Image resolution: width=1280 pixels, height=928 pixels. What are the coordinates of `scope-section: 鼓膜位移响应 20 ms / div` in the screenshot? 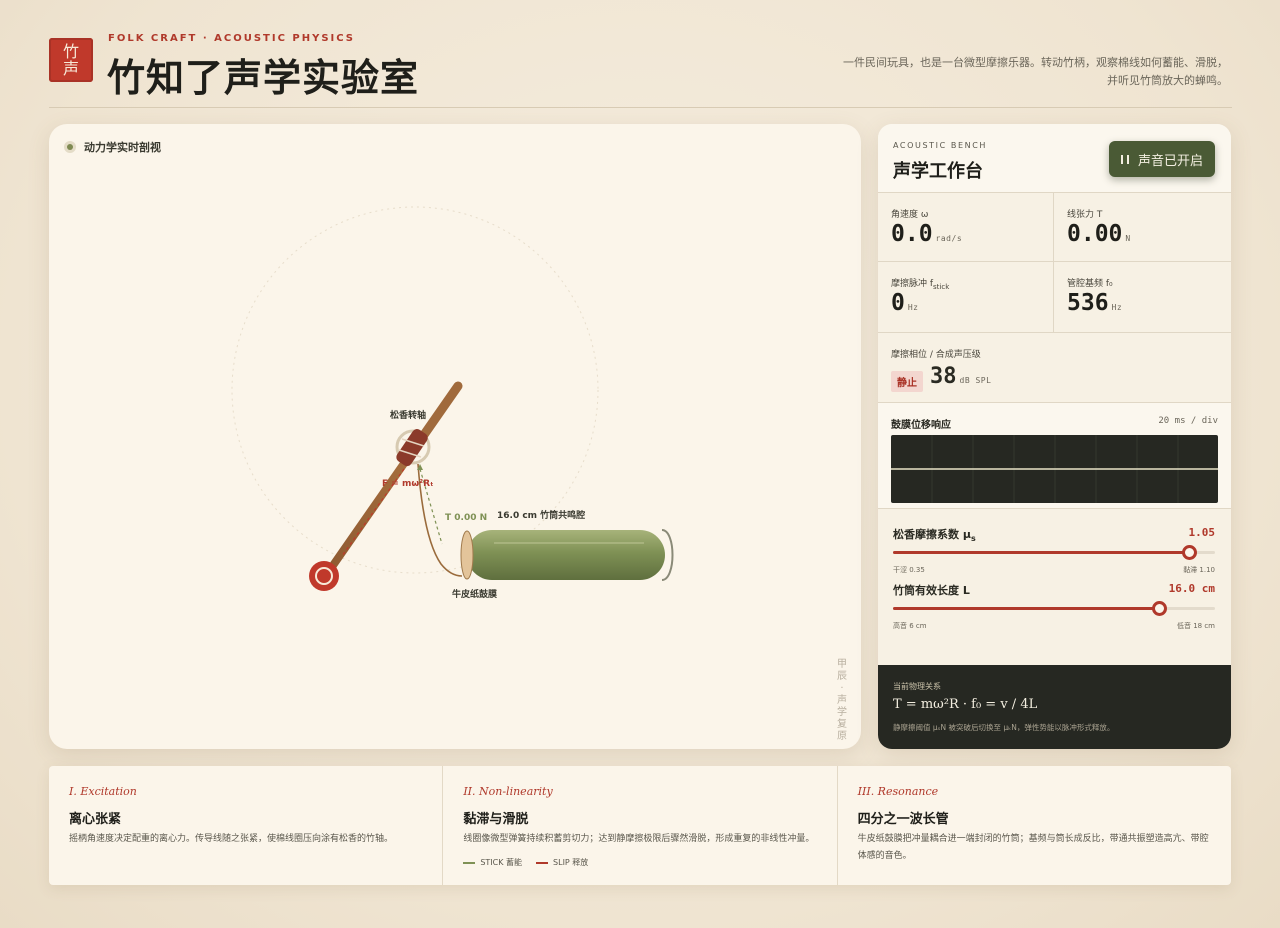 It's located at (1054, 456).